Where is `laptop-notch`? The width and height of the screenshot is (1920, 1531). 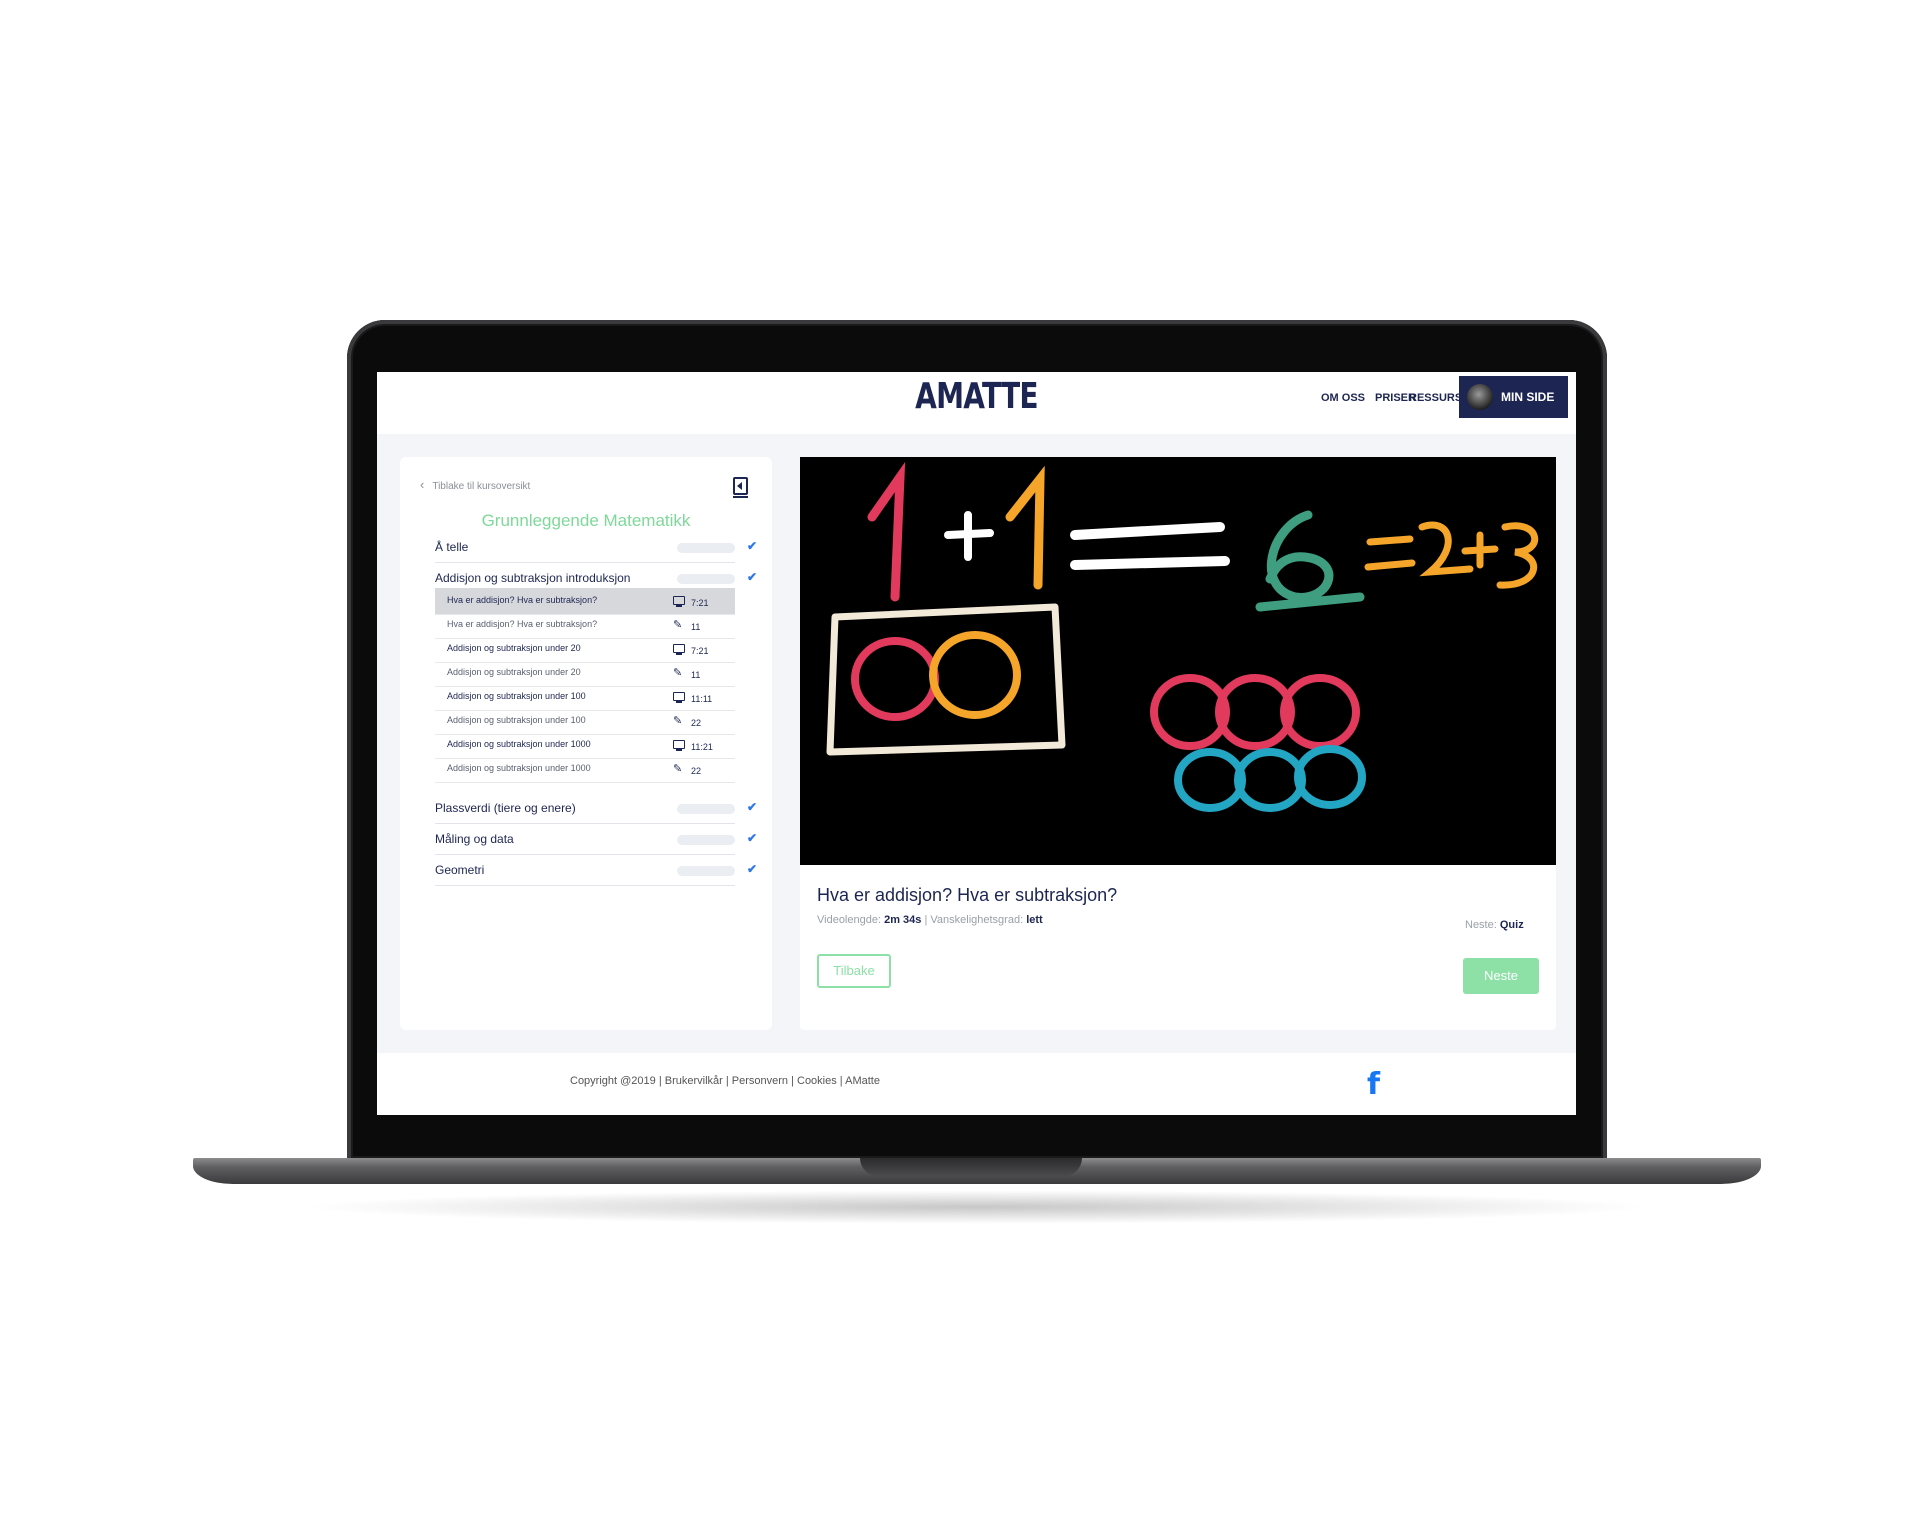
laptop-notch is located at coordinates (971, 1167).